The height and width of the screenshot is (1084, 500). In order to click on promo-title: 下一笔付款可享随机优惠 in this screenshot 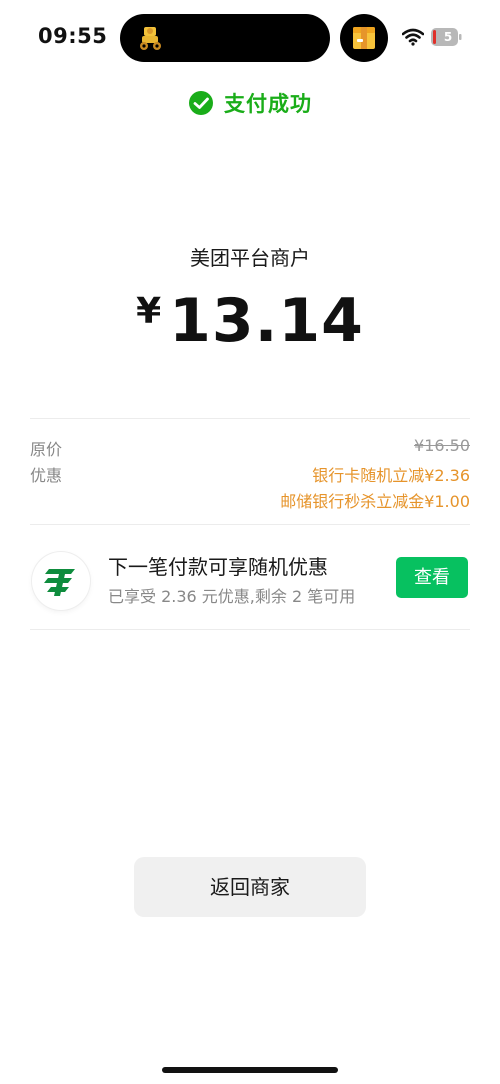, I will do `click(218, 567)`.